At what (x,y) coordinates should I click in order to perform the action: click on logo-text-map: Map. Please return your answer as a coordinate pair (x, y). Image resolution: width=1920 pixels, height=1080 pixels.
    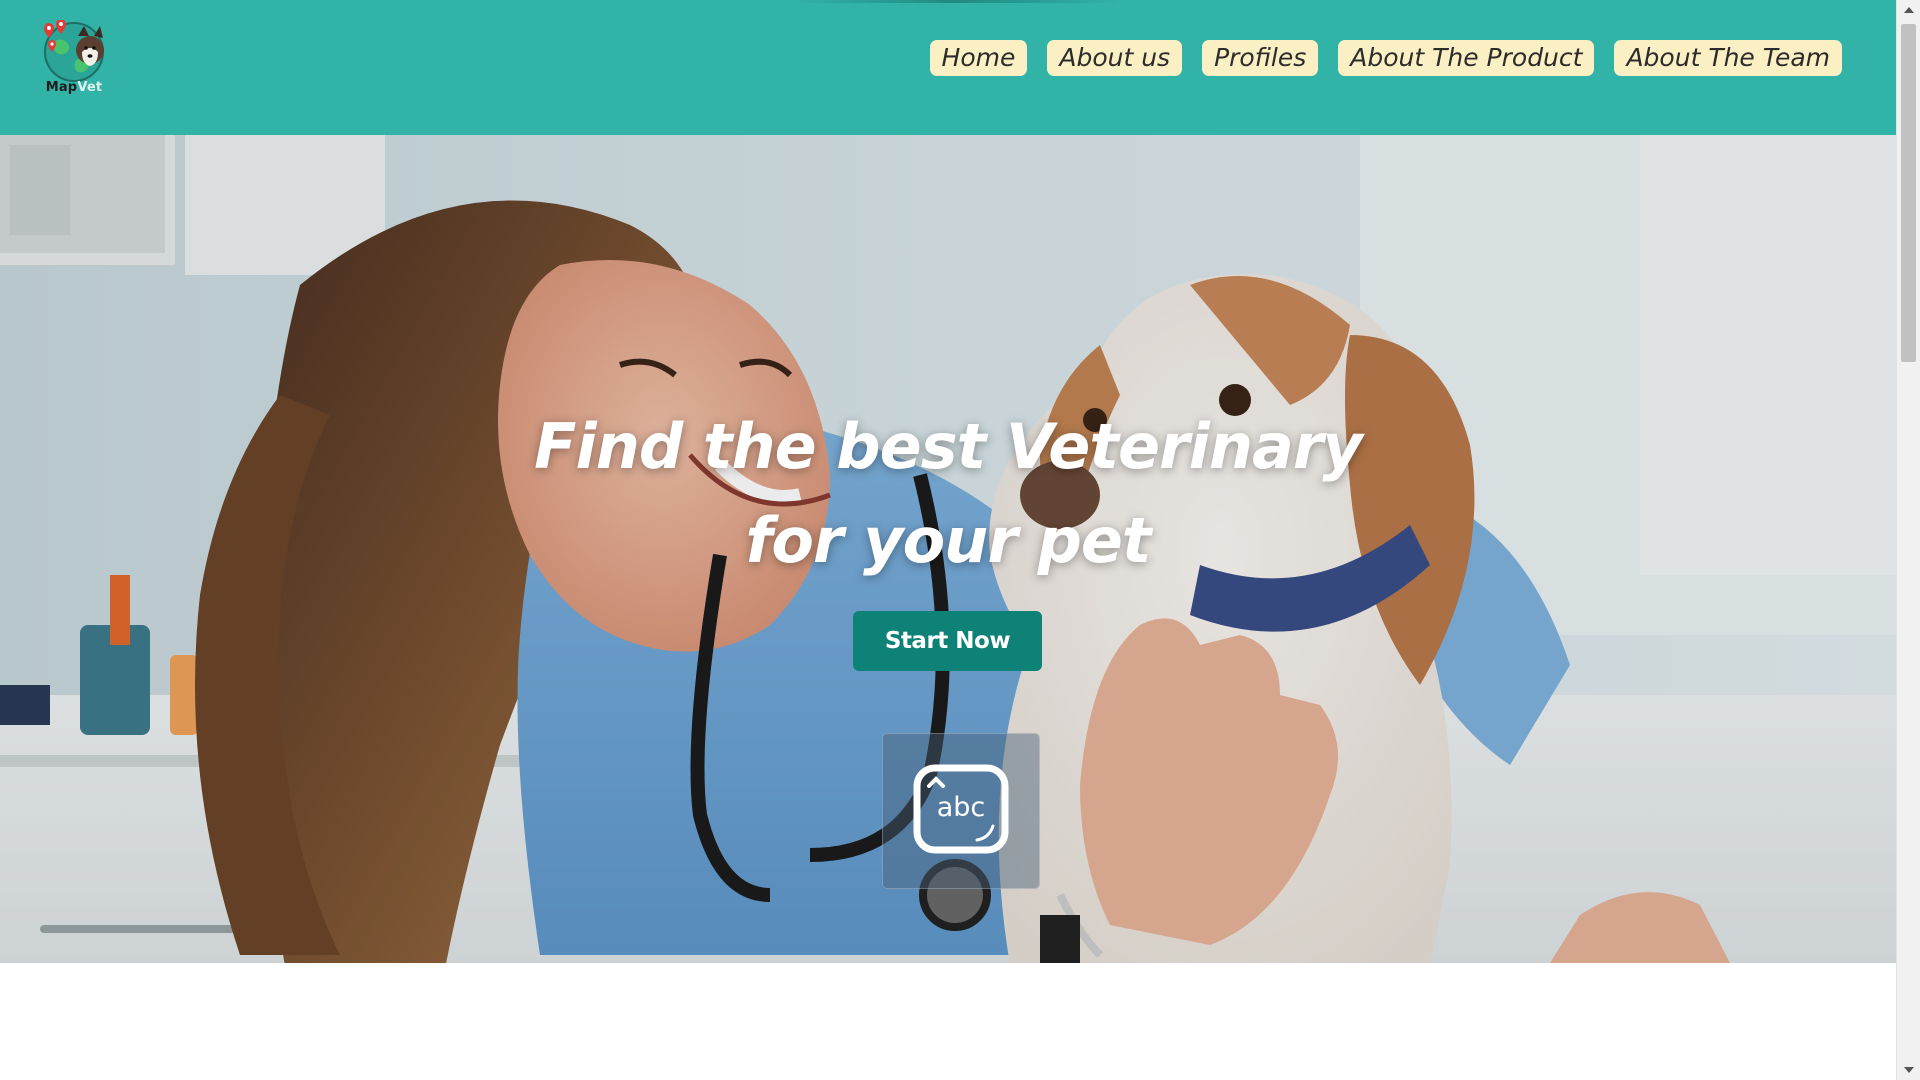
    Looking at the image, I should click on (61, 87).